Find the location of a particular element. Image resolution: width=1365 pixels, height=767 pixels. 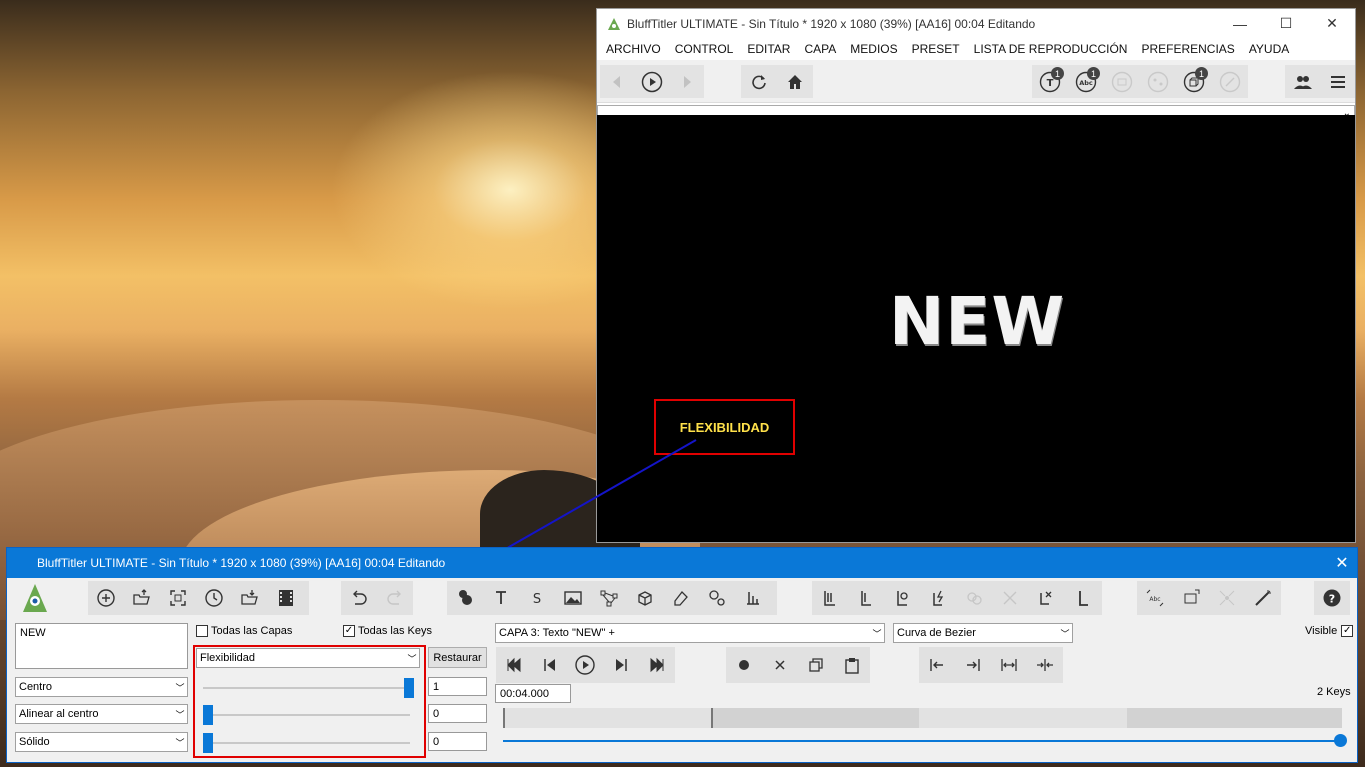

image-layer-button is located at coordinates (1122, 81).